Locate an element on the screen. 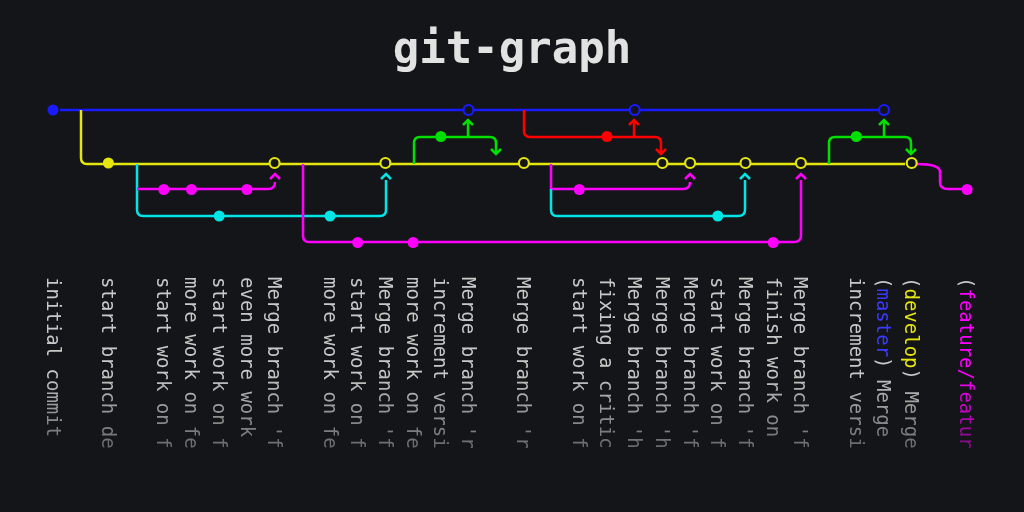  commit-message: (feature/featur is located at coordinates (967, 363).